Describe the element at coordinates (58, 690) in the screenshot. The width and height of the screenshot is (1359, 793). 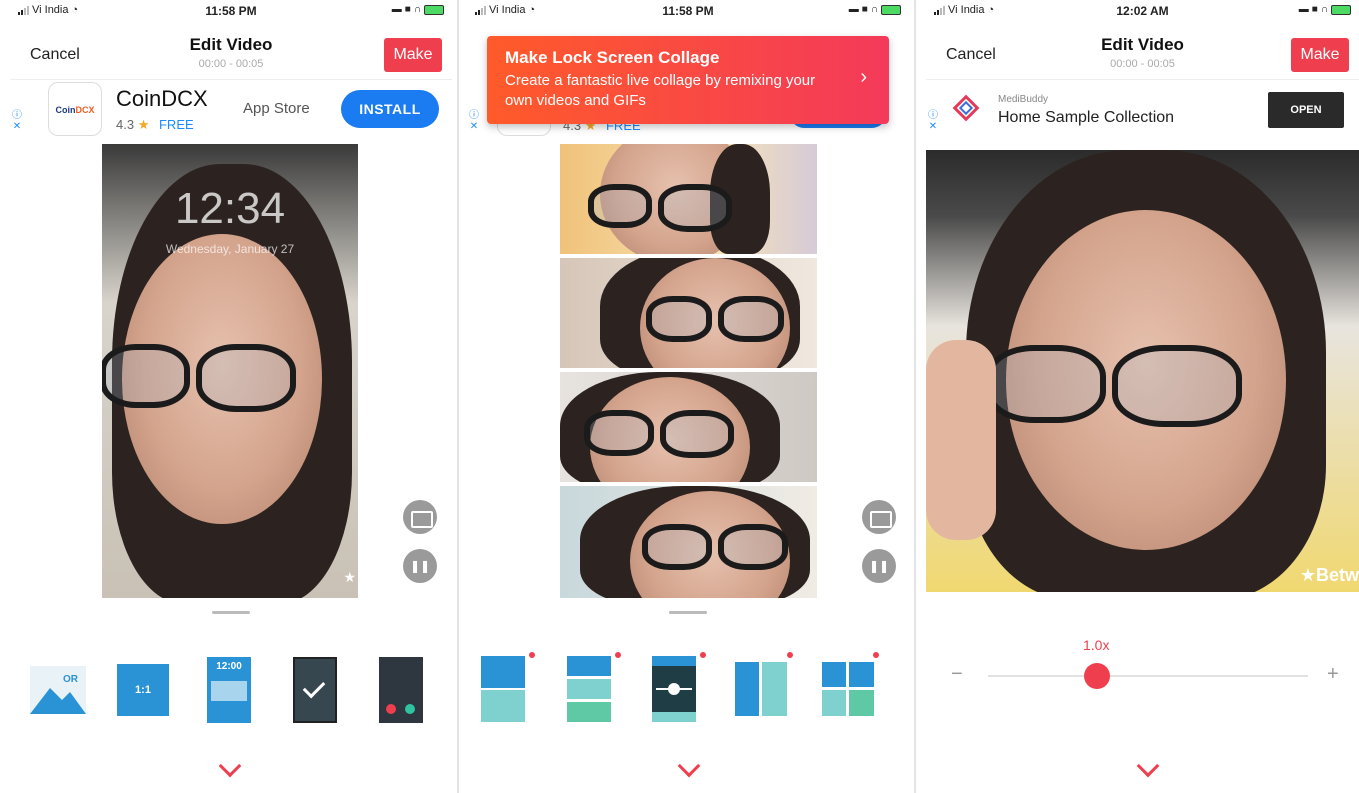
I see `tool-image-or: OR` at that location.